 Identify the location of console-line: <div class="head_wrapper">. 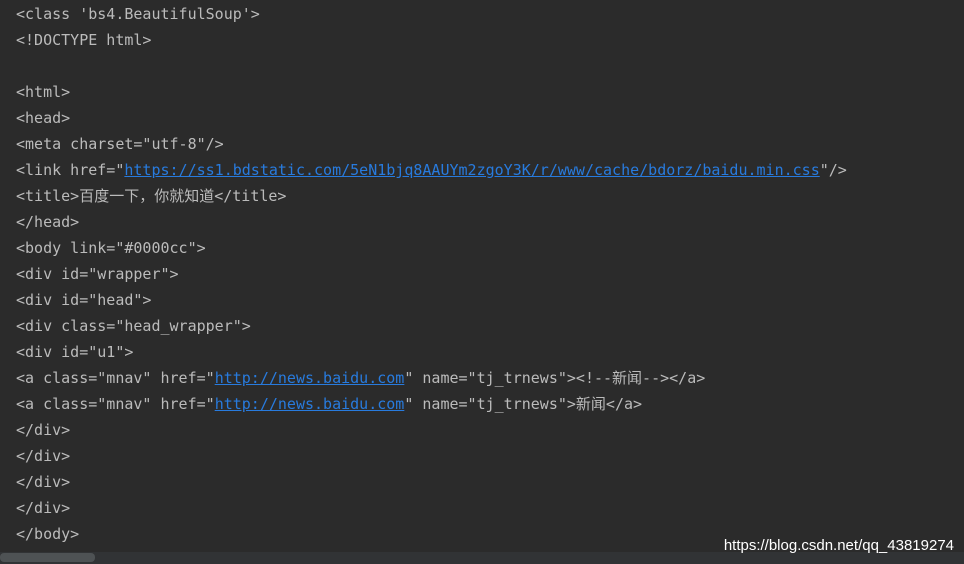
(490, 326).